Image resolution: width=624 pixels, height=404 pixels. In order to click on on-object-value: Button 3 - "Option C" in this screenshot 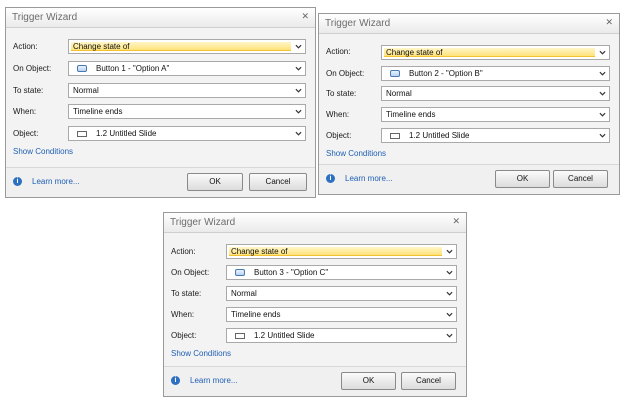, I will do `click(291, 272)`.